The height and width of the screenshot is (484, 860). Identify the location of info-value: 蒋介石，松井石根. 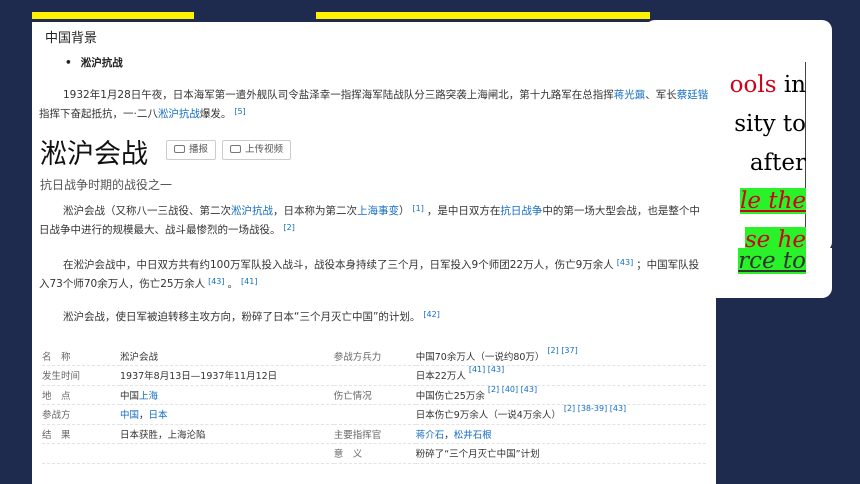
(560, 434).